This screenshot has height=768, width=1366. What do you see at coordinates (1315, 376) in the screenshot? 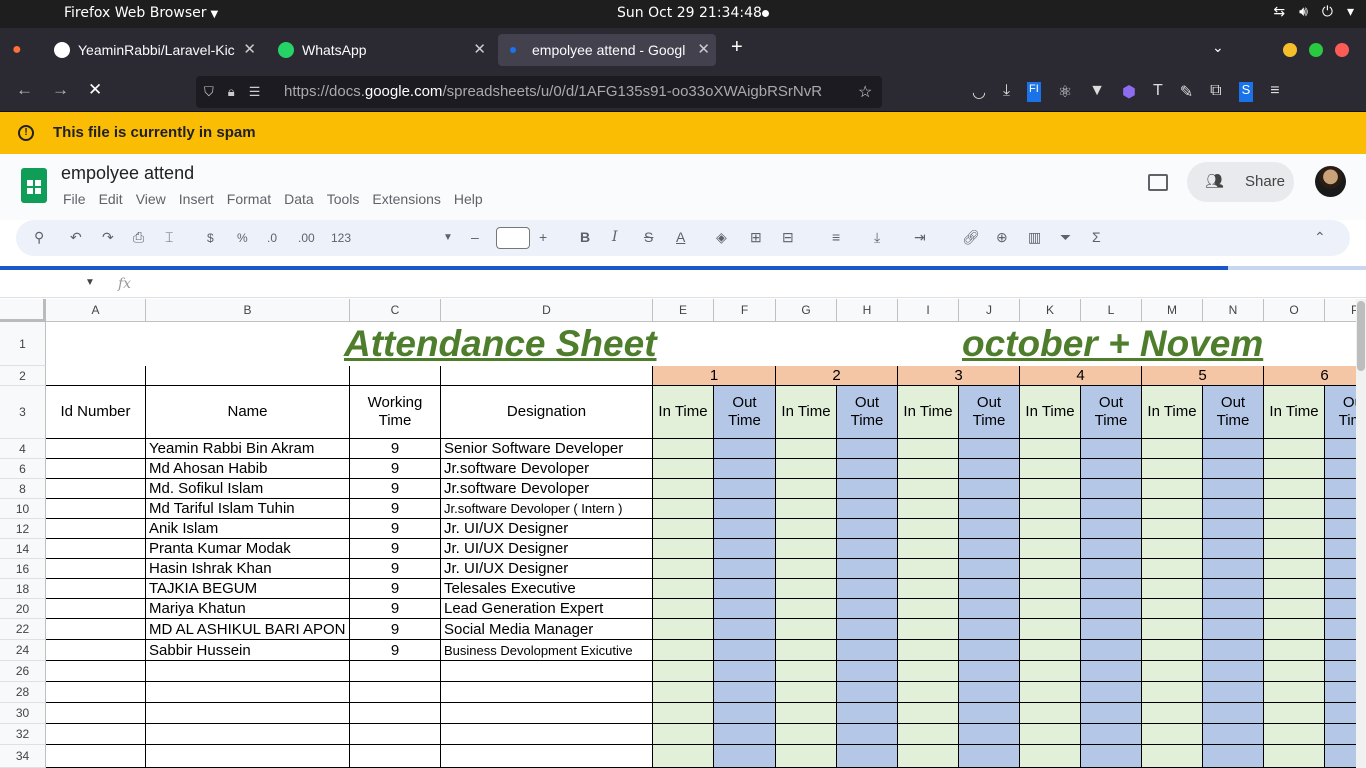
I see `day-number-6: 6` at bounding box center [1315, 376].